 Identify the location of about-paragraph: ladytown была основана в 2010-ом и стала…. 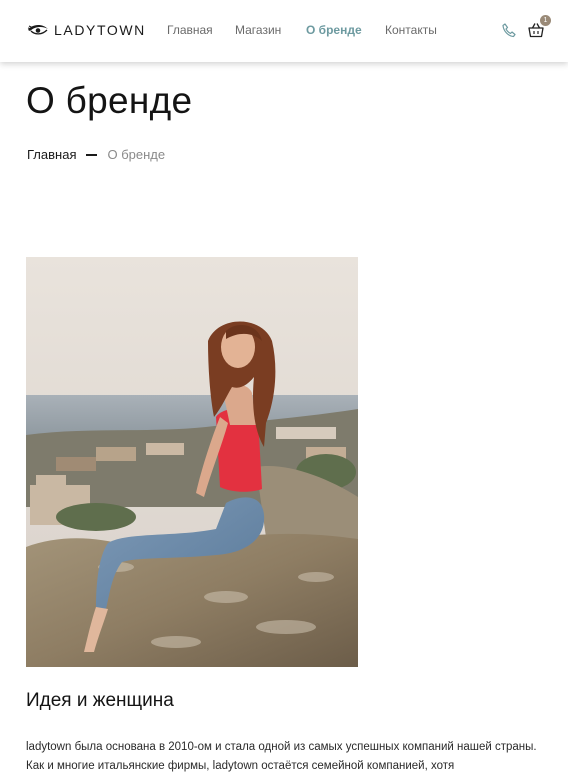
(281, 756).